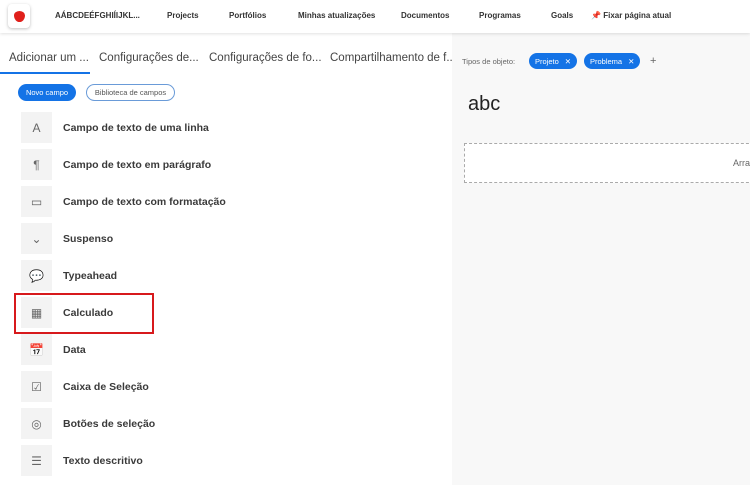  I want to click on nav-projects: Projects, so click(183, 15).